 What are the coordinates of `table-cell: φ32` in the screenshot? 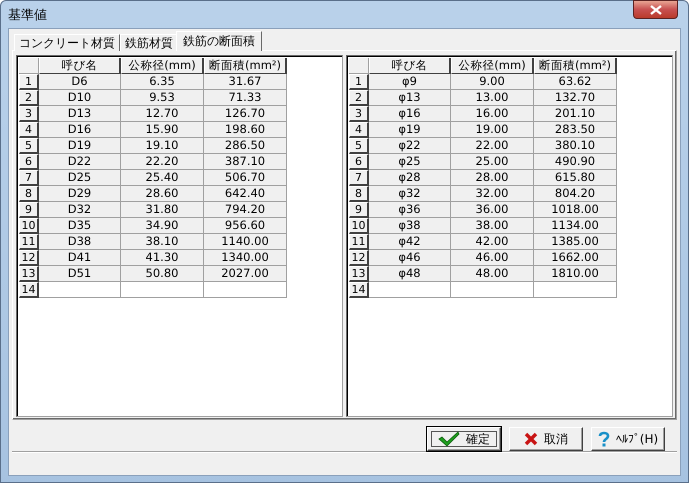 It's located at (410, 194).